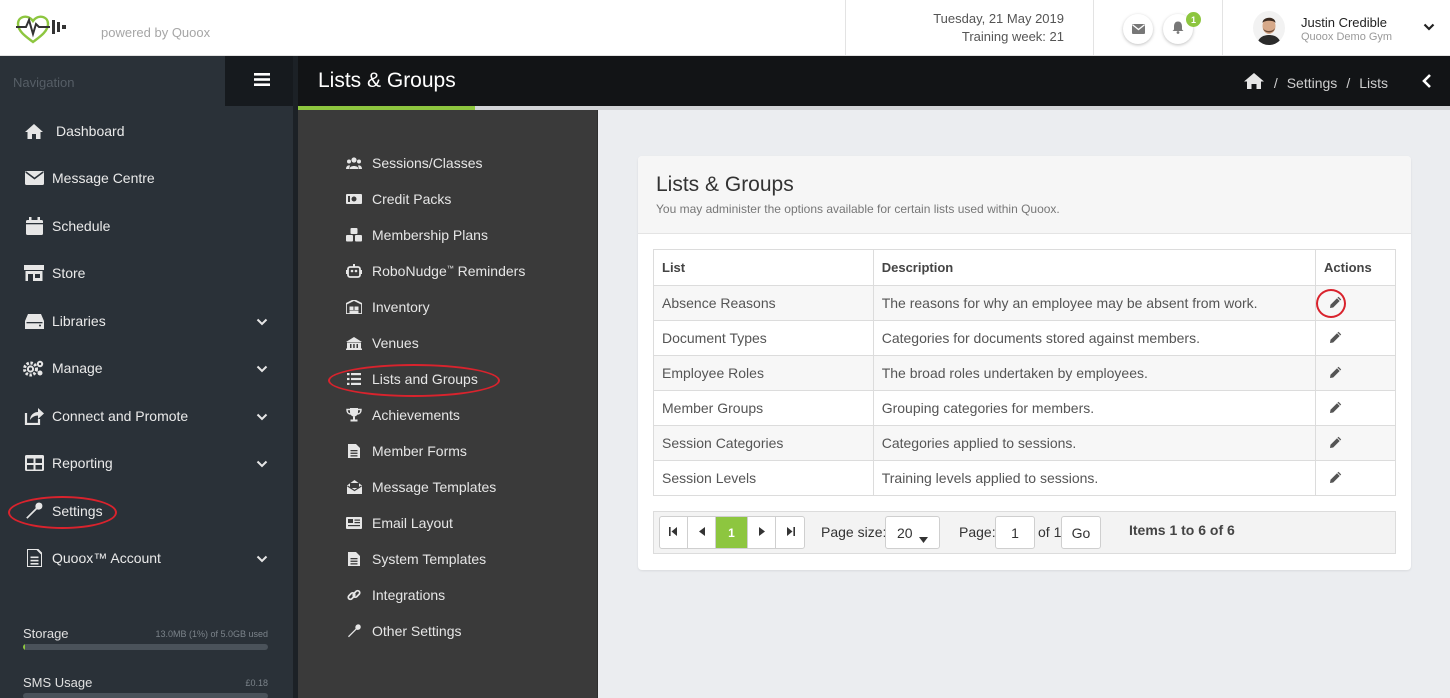 The image size is (1450, 698). Describe the element at coordinates (1094, 267) in the screenshot. I see `column-header-description: Description` at that location.